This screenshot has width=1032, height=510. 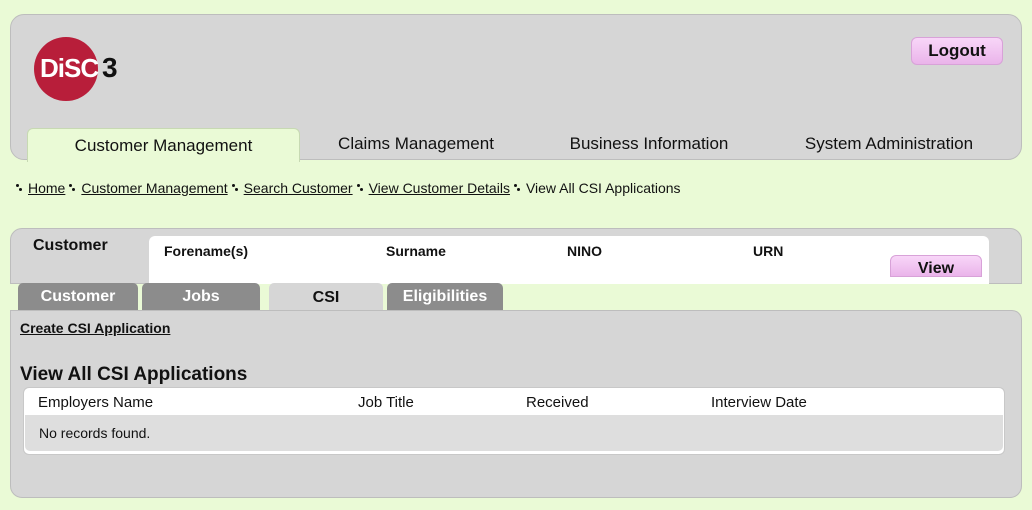 What do you see at coordinates (95, 433) in the screenshot?
I see `empty-message: No records found.` at bounding box center [95, 433].